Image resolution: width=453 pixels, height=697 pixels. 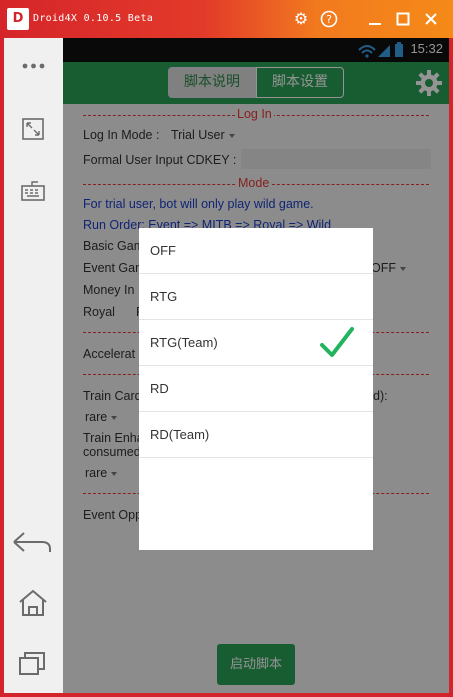 What do you see at coordinates (256, 343) in the screenshot?
I see `option-rtg-team: RTG(Team)` at bounding box center [256, 343].